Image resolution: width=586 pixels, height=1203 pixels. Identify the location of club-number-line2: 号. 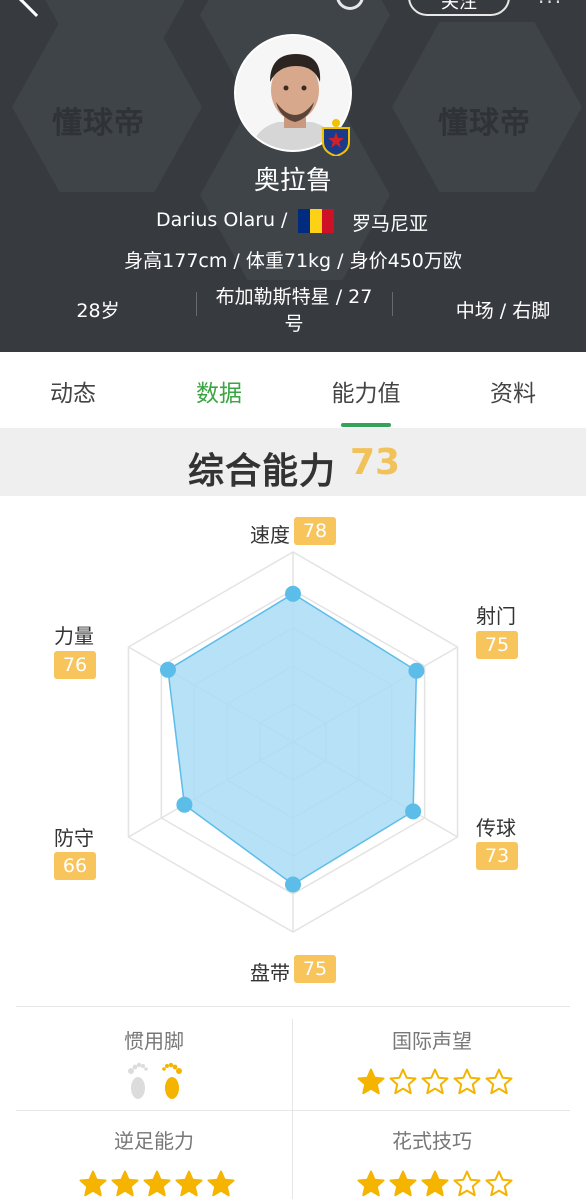
(294, 324).